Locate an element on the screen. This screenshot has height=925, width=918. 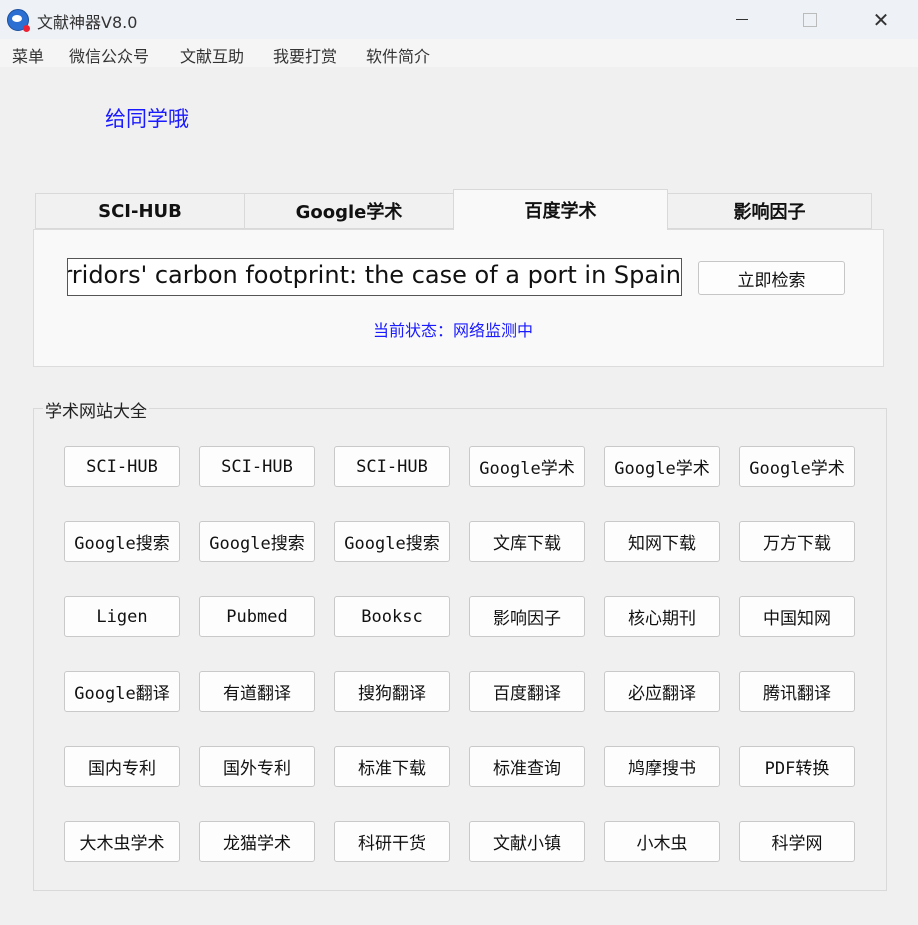
site-button: Ligen is located at coordinates (122, 616).